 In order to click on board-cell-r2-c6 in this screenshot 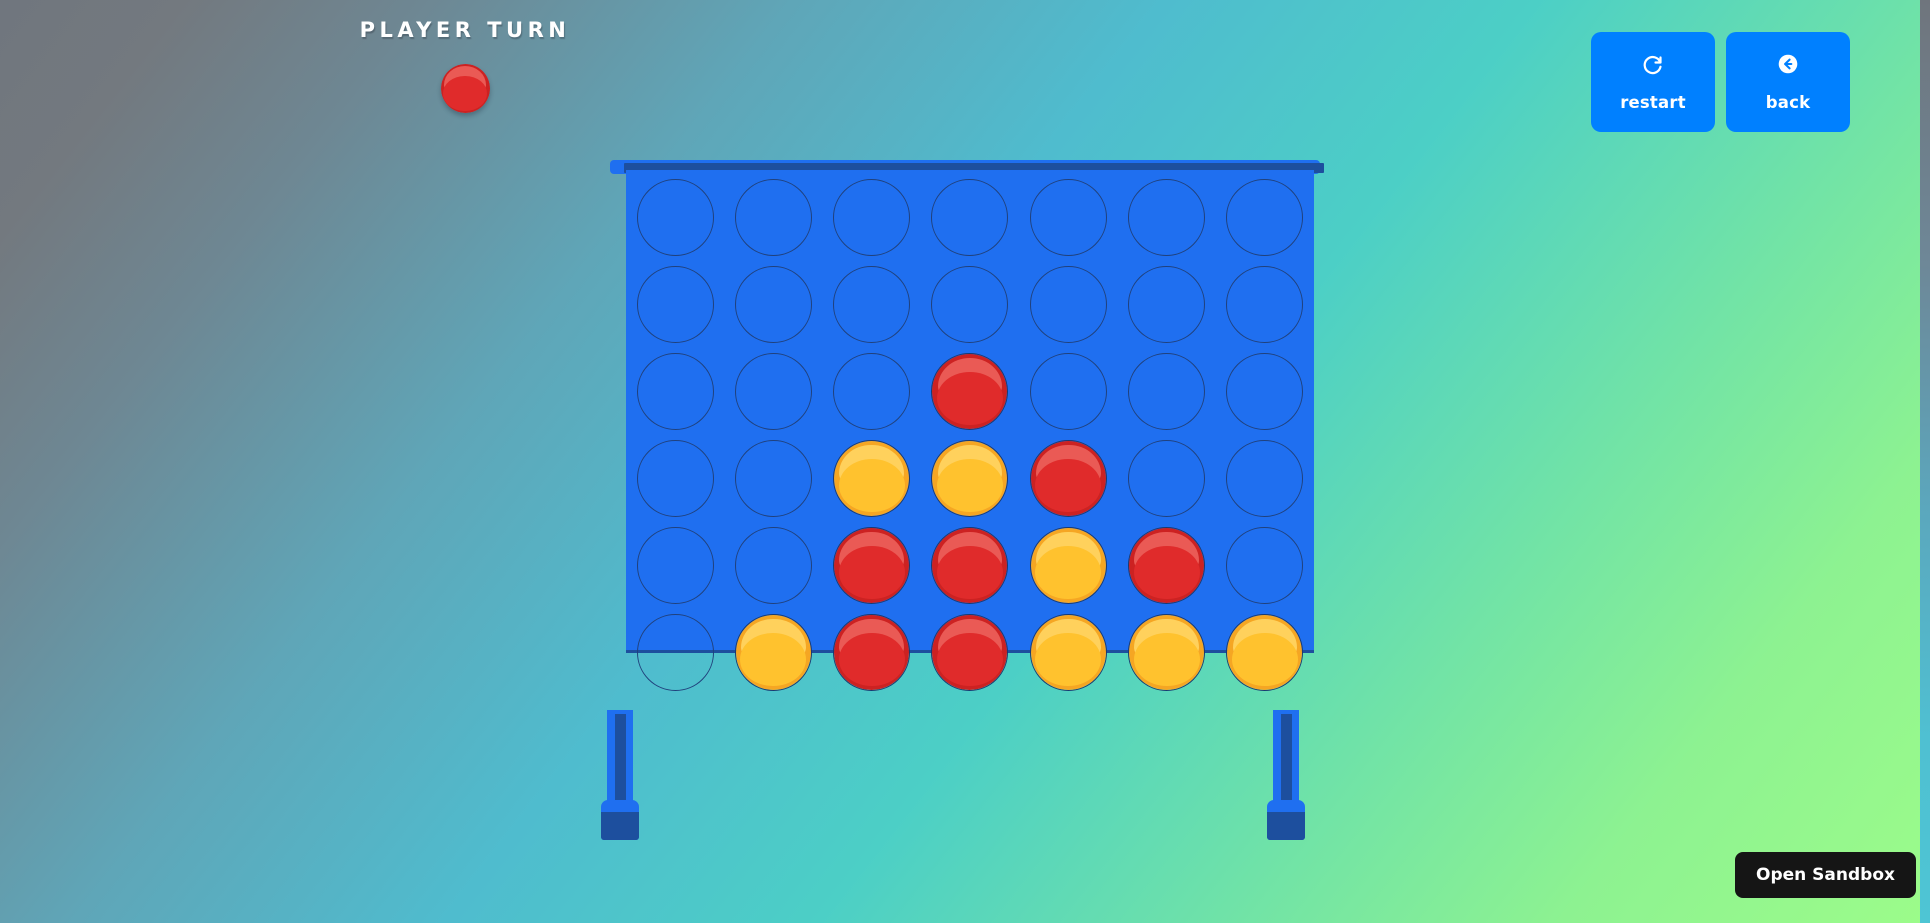, I will do `click(1265, 391)`.